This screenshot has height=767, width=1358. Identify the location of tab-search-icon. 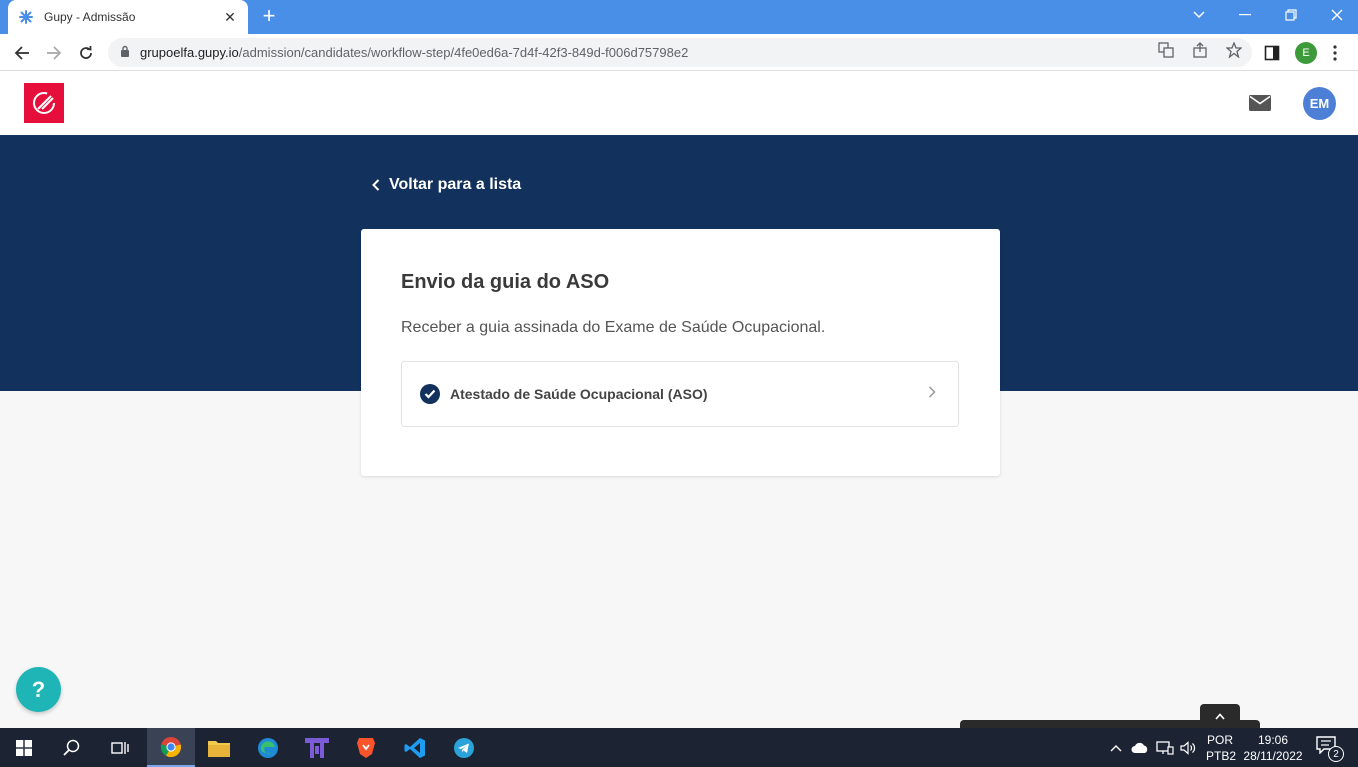
(1199, 15).